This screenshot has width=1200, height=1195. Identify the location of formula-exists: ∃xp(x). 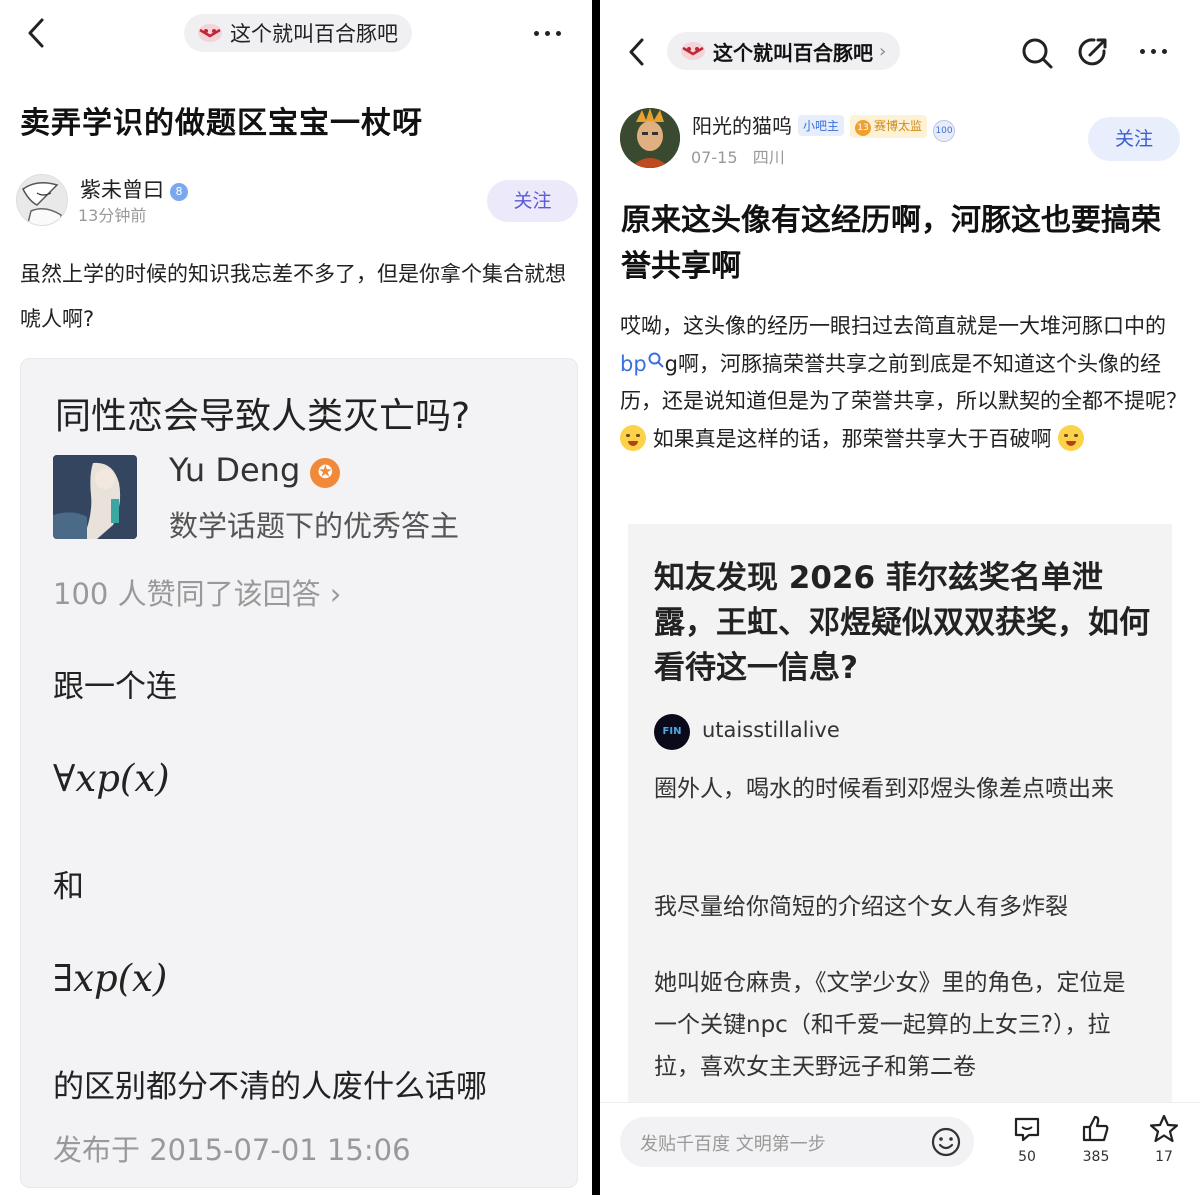
(110, 978).